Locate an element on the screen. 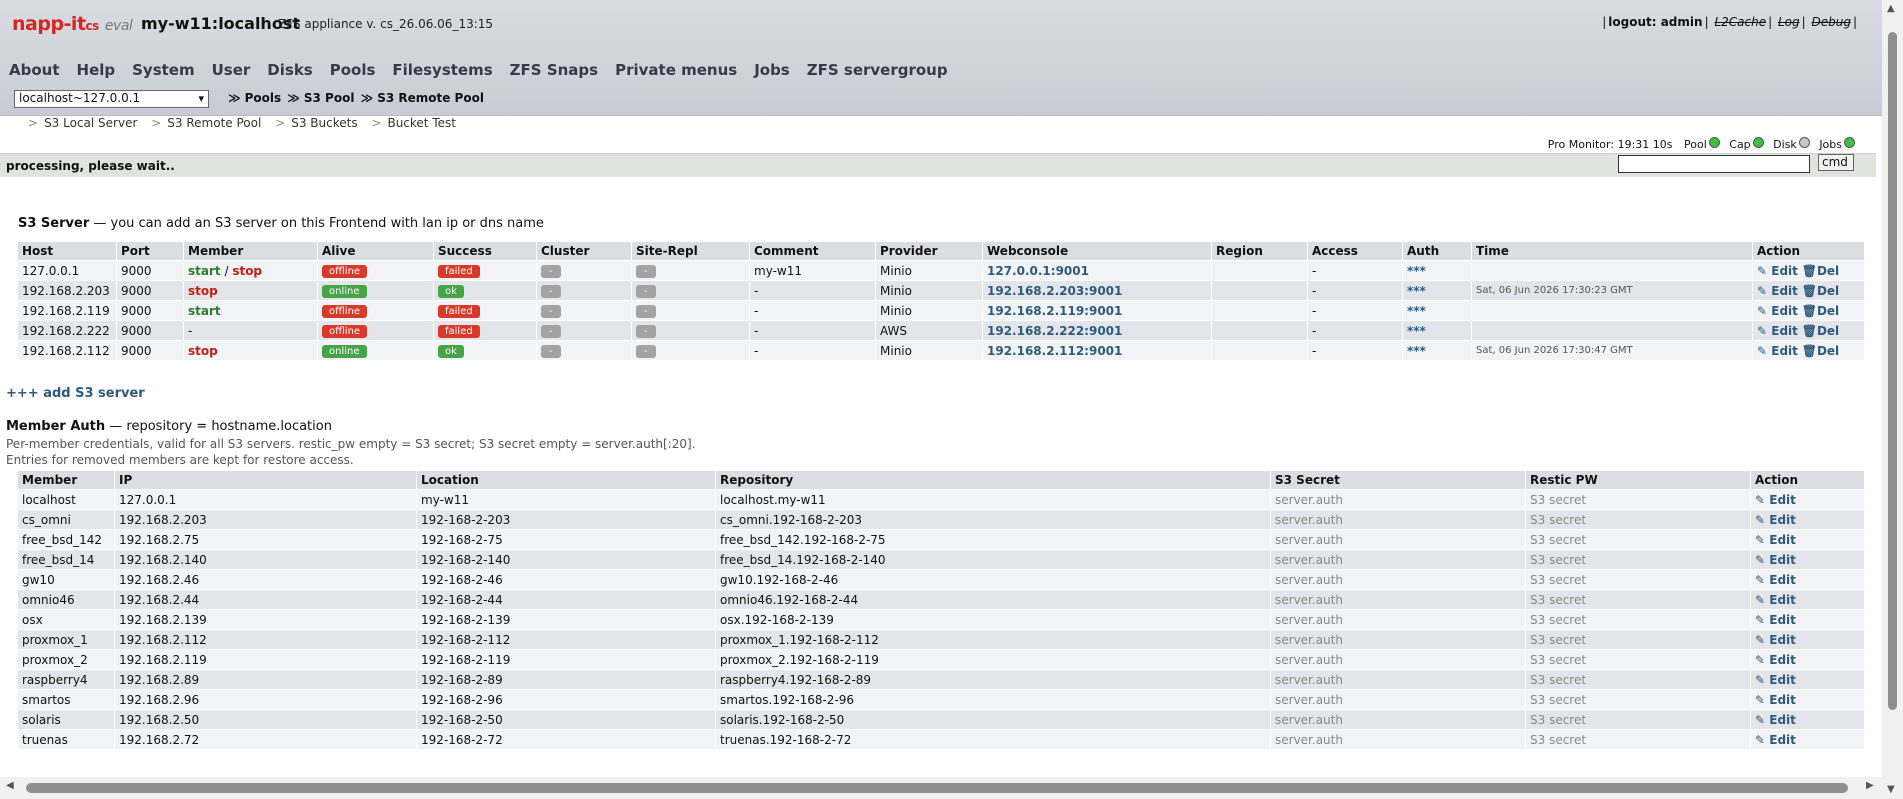  cell-site-repl: - is located at coordinates (690, 310).